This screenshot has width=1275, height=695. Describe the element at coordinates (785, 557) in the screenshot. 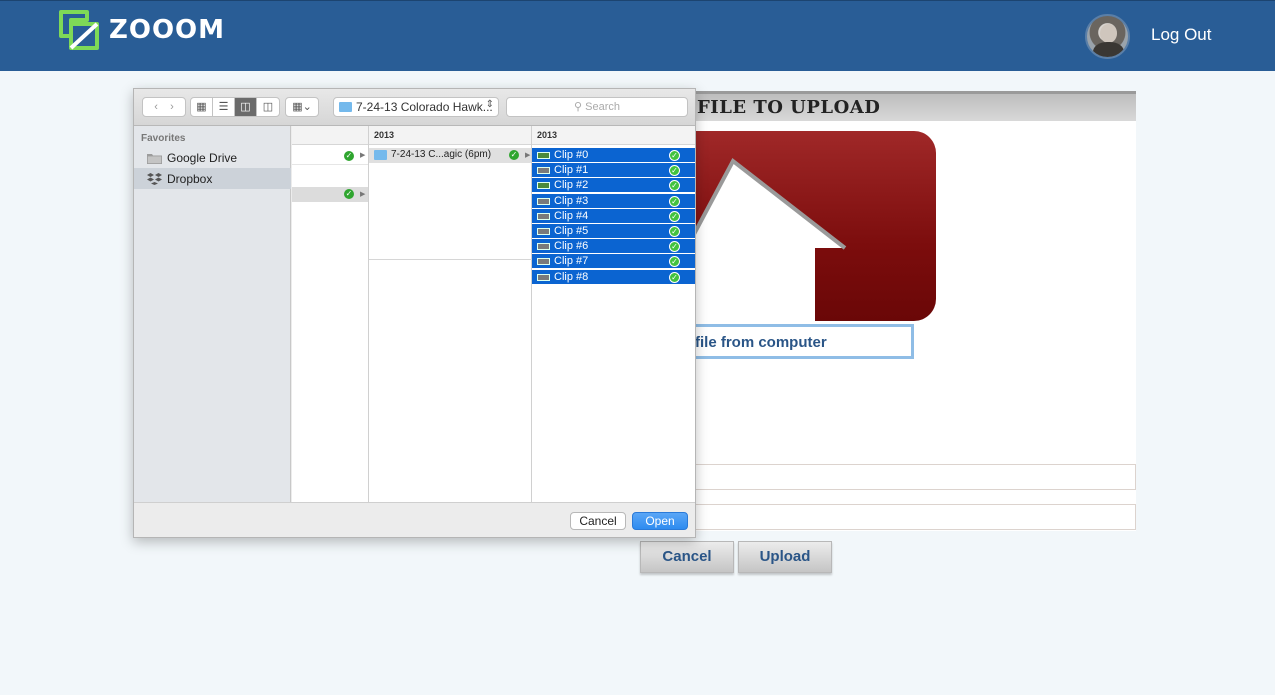

I see `upload-button: Upload` at that location.